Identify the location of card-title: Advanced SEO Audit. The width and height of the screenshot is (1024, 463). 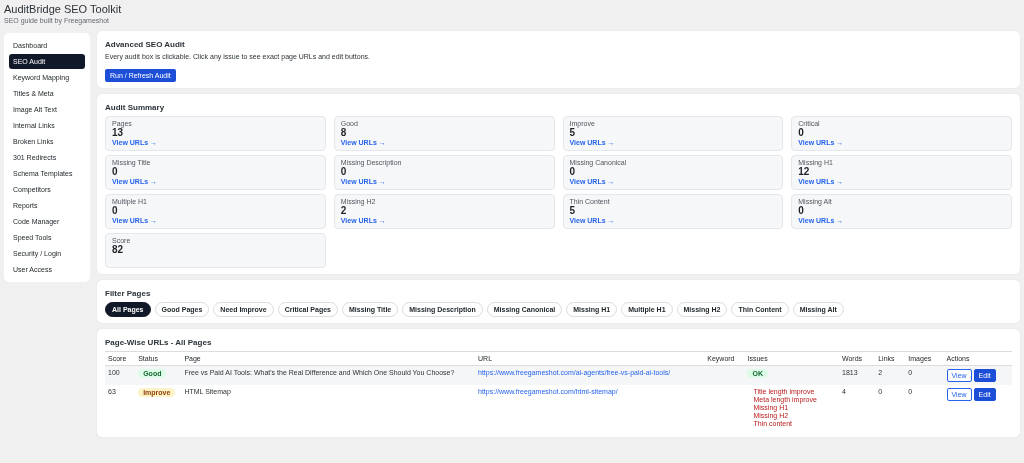
(145, 44).